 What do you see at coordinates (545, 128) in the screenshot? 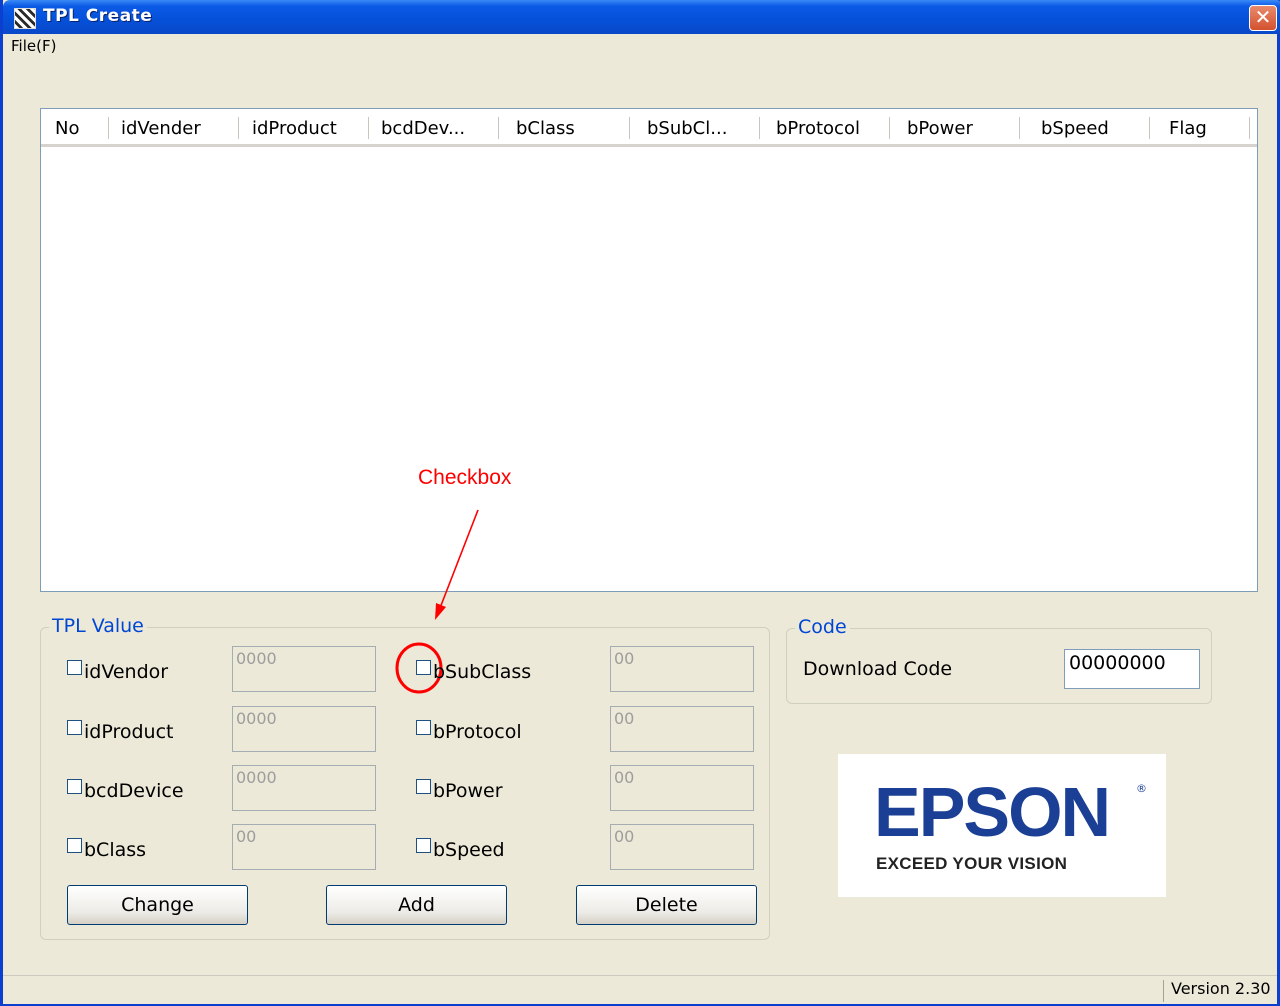
I see `column-bclass: bClass` at bounding box center [545, 128].